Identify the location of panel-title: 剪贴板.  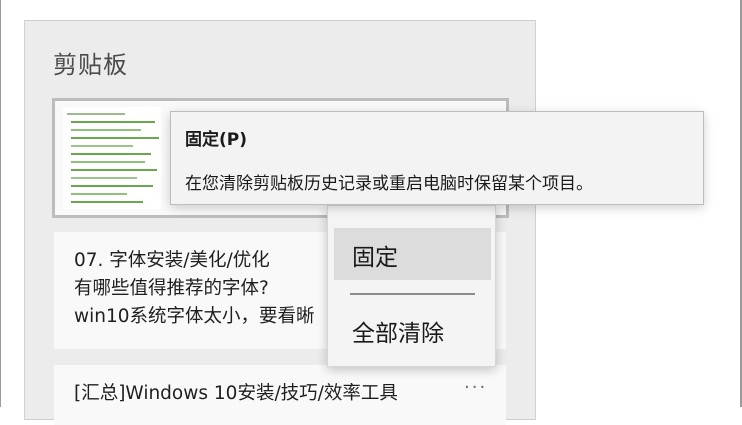
(90, 65).